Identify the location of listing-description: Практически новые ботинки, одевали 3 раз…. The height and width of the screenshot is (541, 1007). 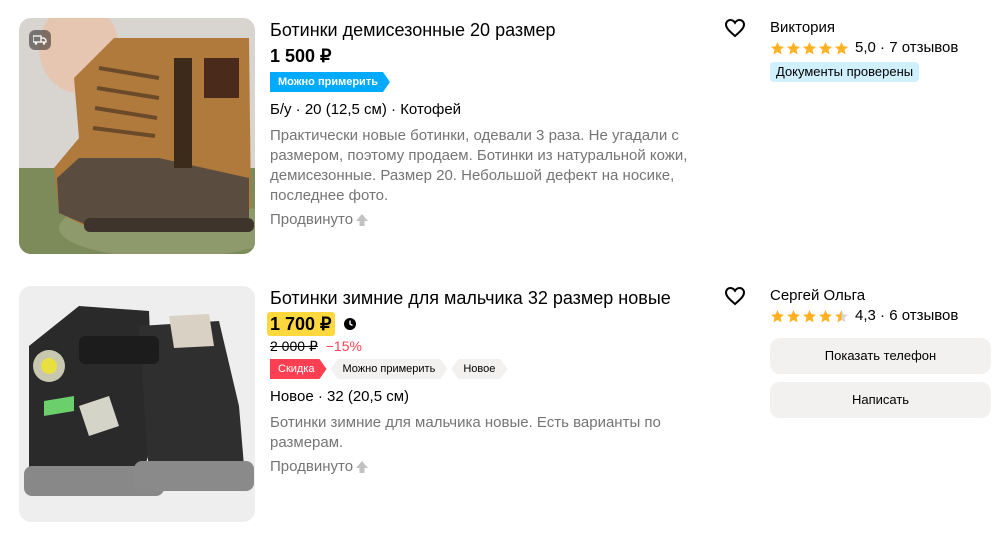
(479, 165).